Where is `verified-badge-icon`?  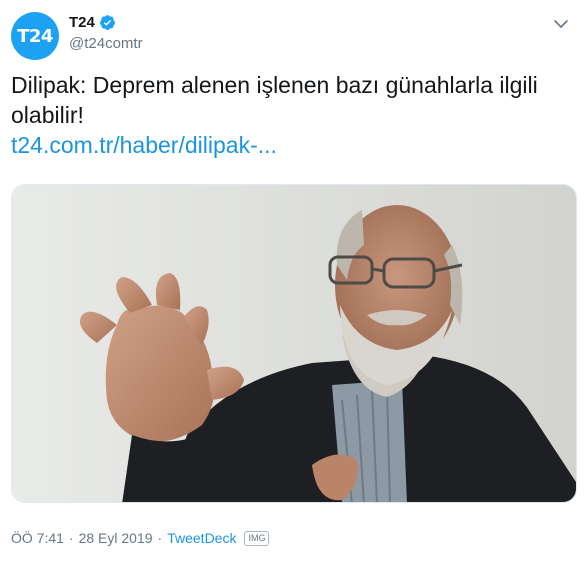
verified-badge-icon is located at coordinates (107, 22).